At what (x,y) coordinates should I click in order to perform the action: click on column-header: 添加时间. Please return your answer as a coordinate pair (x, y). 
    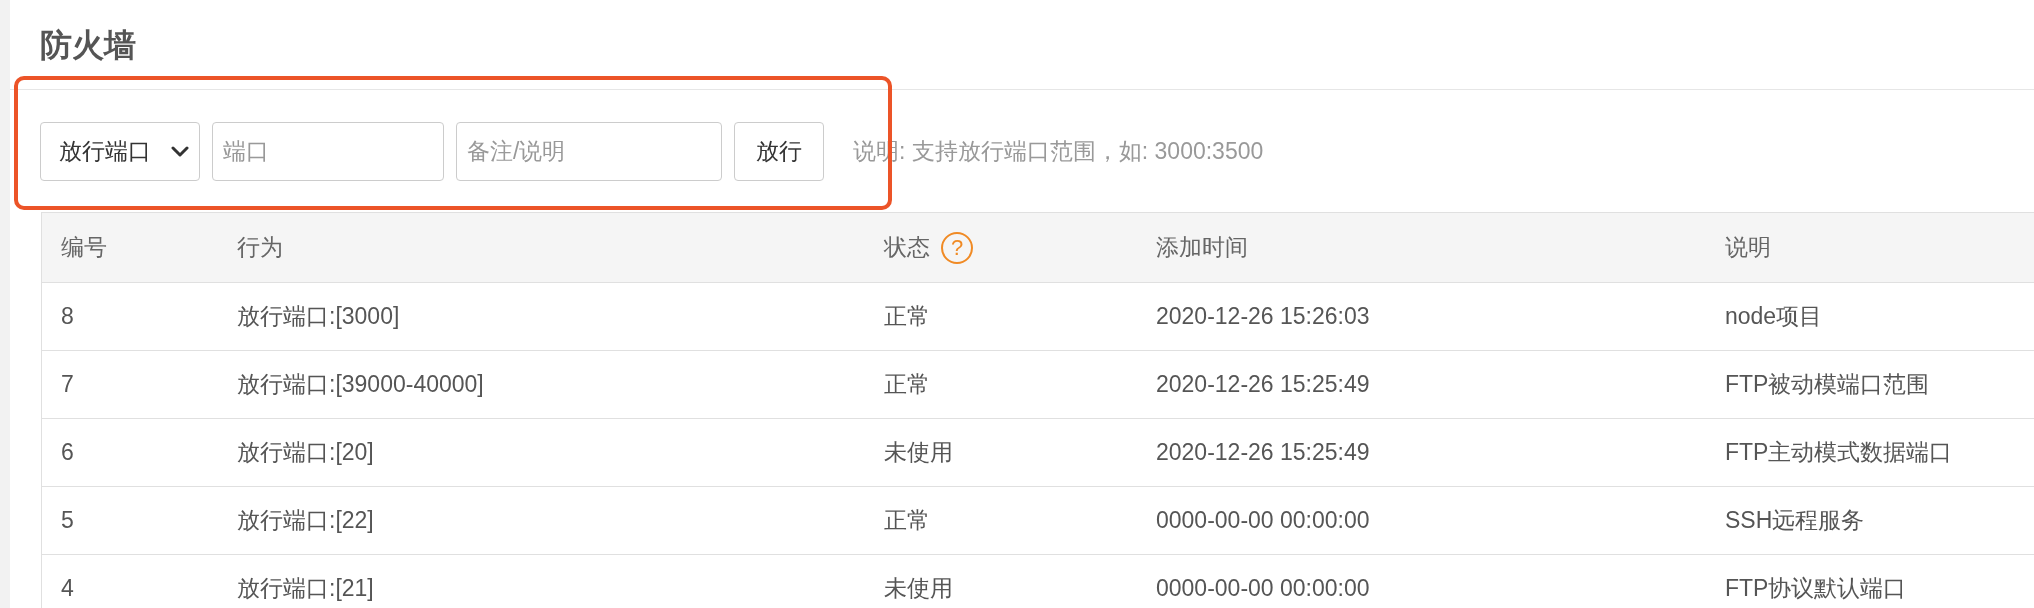
    Looking at the image, I should click on (1202, 248).